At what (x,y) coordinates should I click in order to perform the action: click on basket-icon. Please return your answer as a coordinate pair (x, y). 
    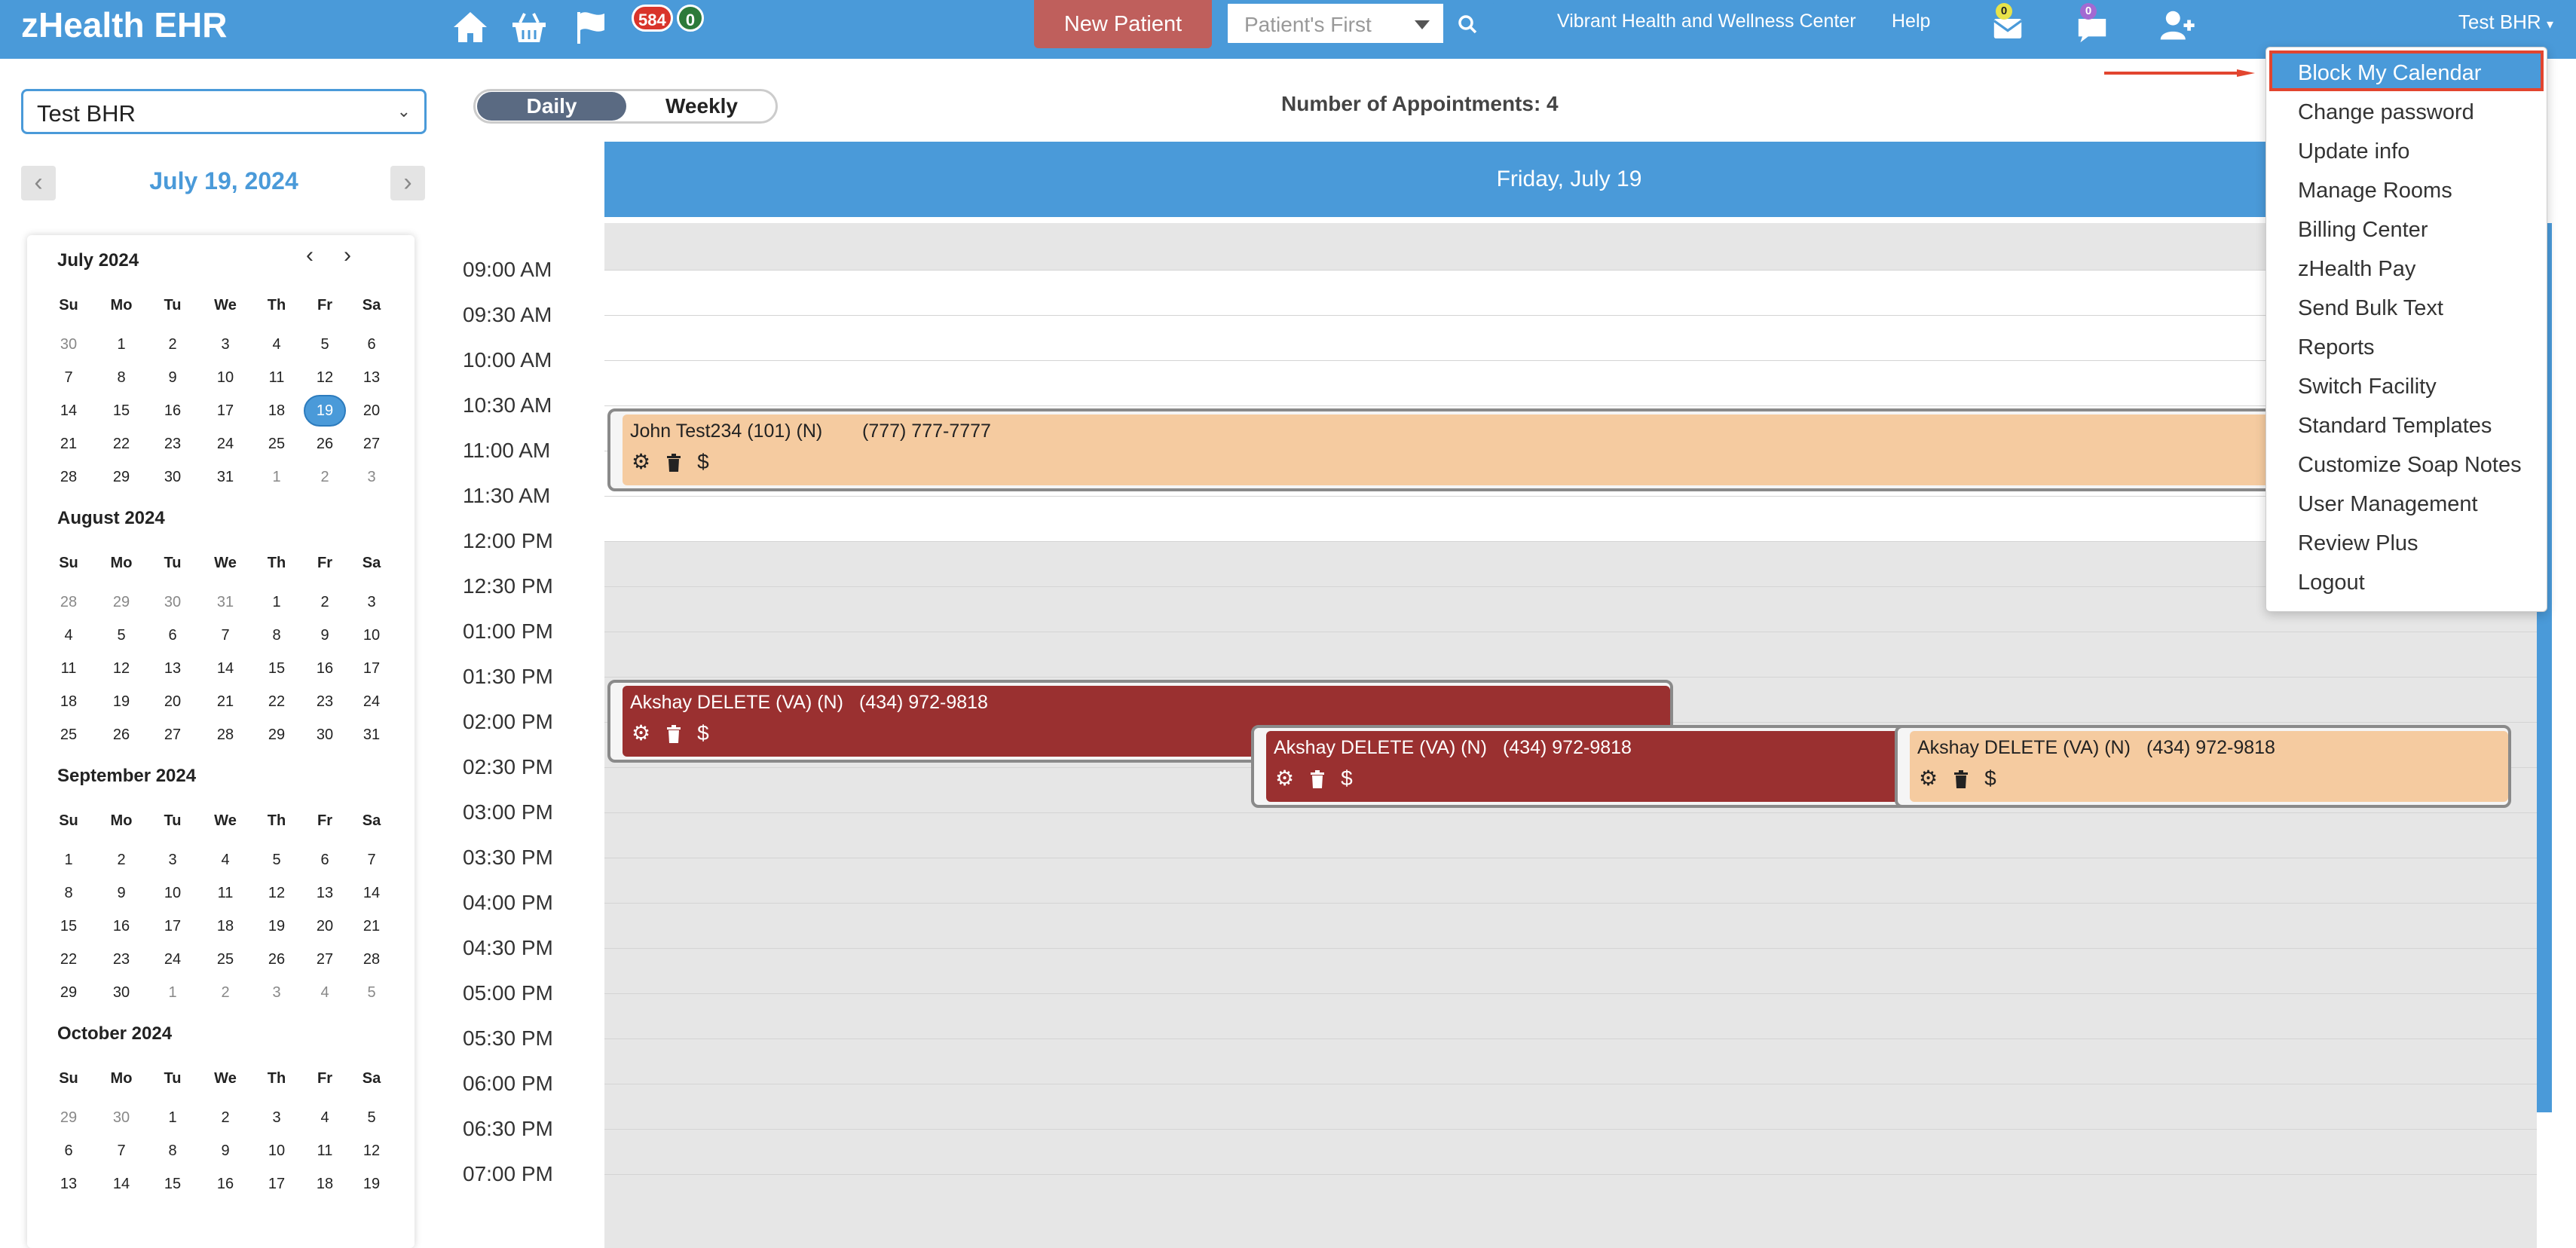
    Looking at the image, I should click on (529, 27).